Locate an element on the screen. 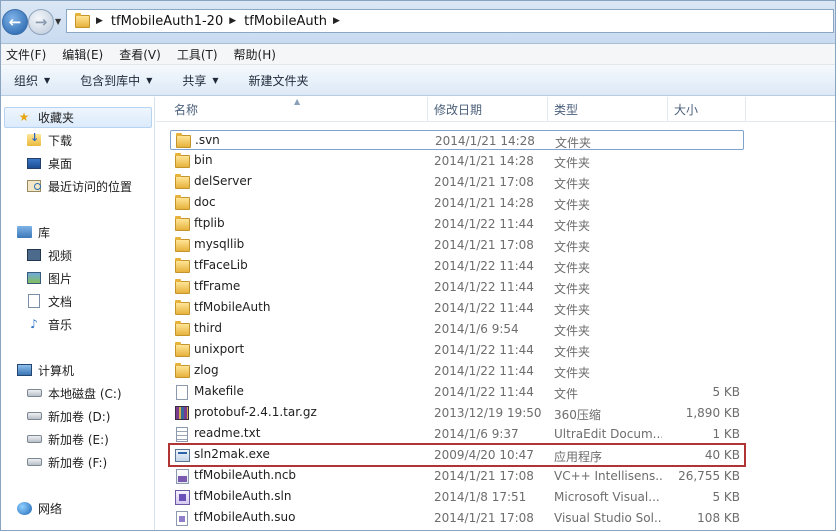  forward-button: → is located at coordinates (41, 22).